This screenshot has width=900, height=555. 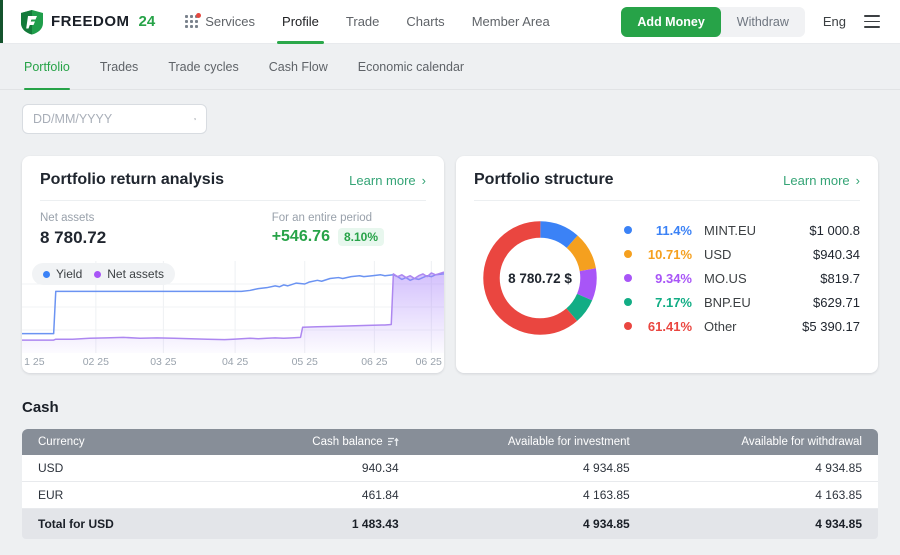 I want to click on total-investment: 4 934.85, so click(x=606, y=524).